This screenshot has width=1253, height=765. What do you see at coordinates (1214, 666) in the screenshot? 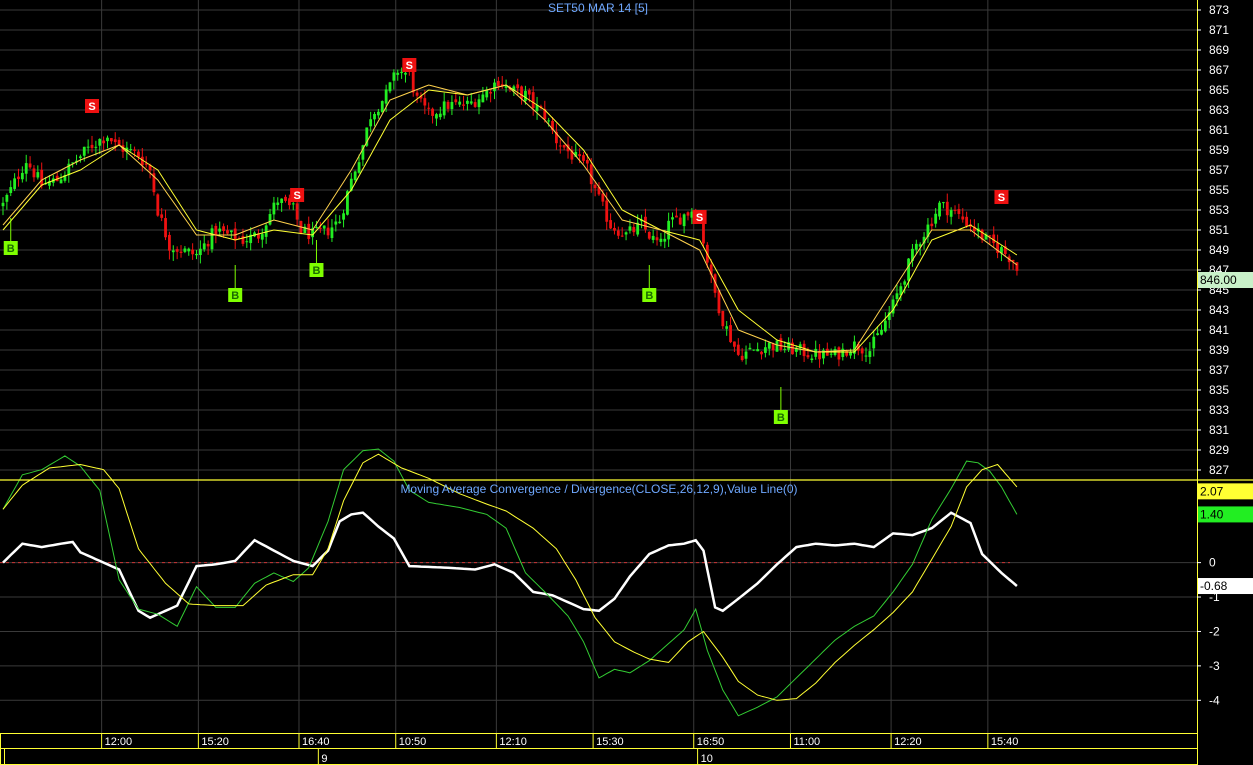
I see `macd-tick-label: -3` at bounding box center [1214, 666].